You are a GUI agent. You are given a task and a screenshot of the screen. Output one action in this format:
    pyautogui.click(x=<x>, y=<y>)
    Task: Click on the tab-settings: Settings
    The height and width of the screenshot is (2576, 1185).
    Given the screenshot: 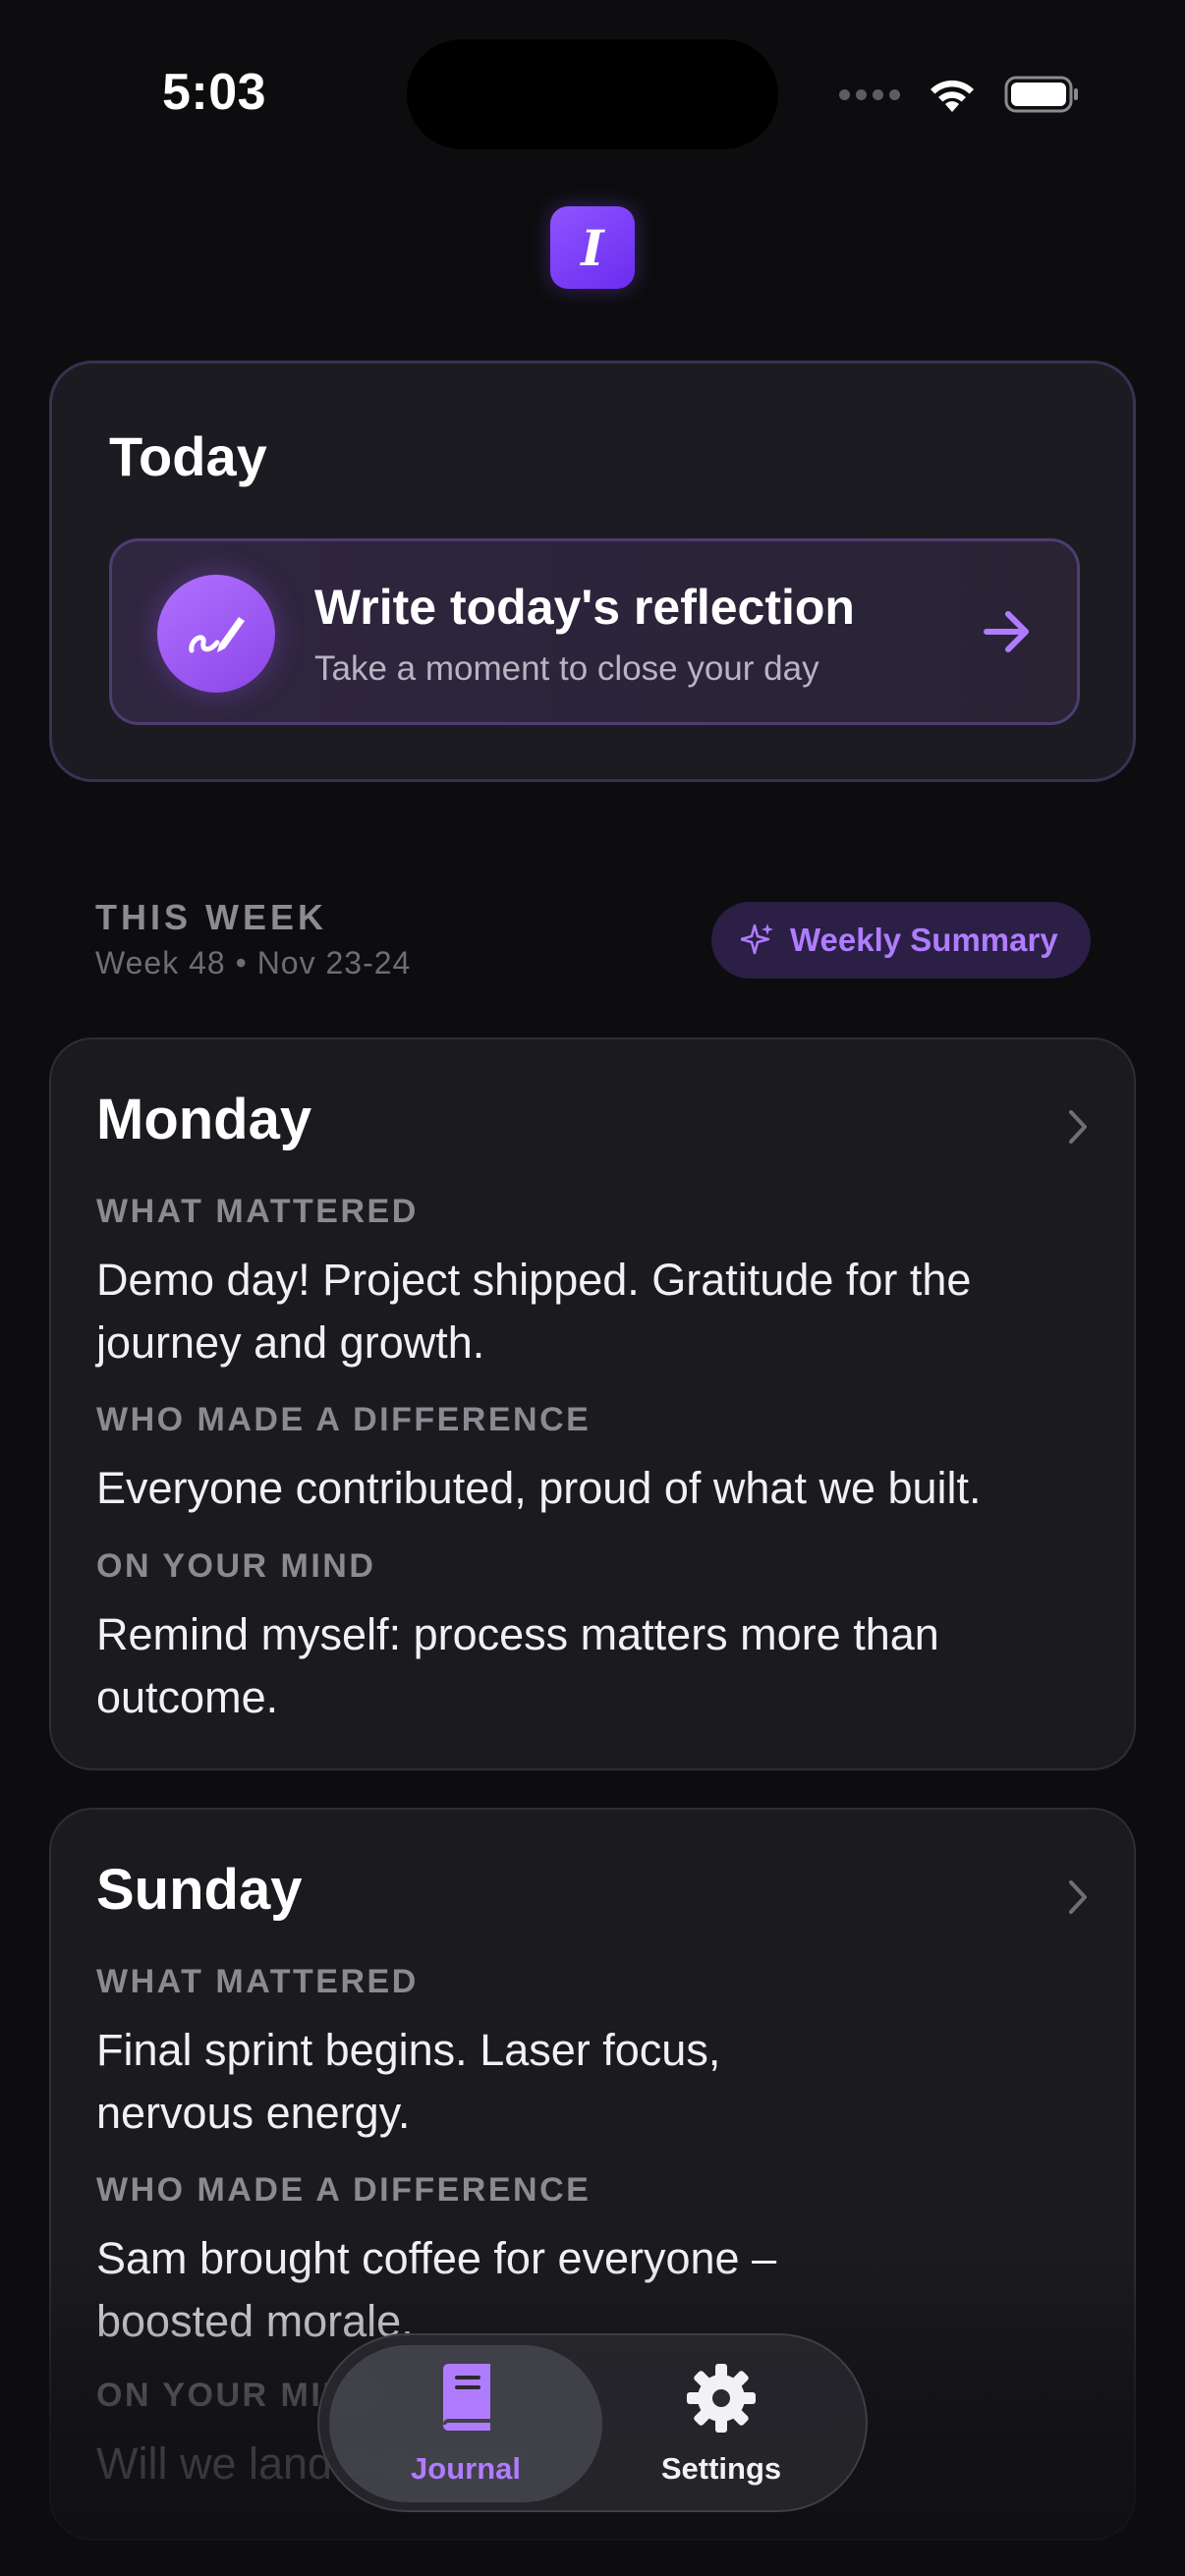 What is the action you would take?
    pyautogui.click(x=722, y=2423)
    